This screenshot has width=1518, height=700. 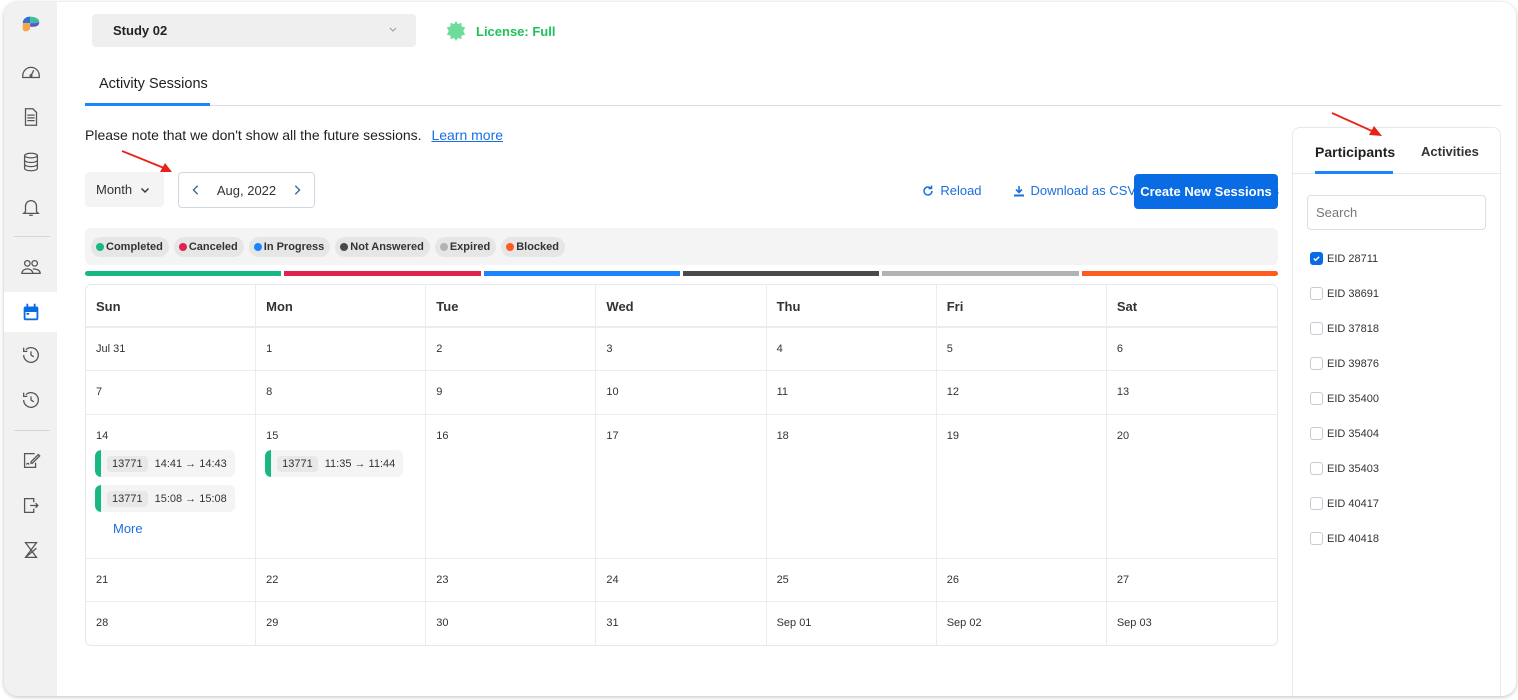 I want to click on view-mode-dropdown: Month, so click(x=124, y=189).